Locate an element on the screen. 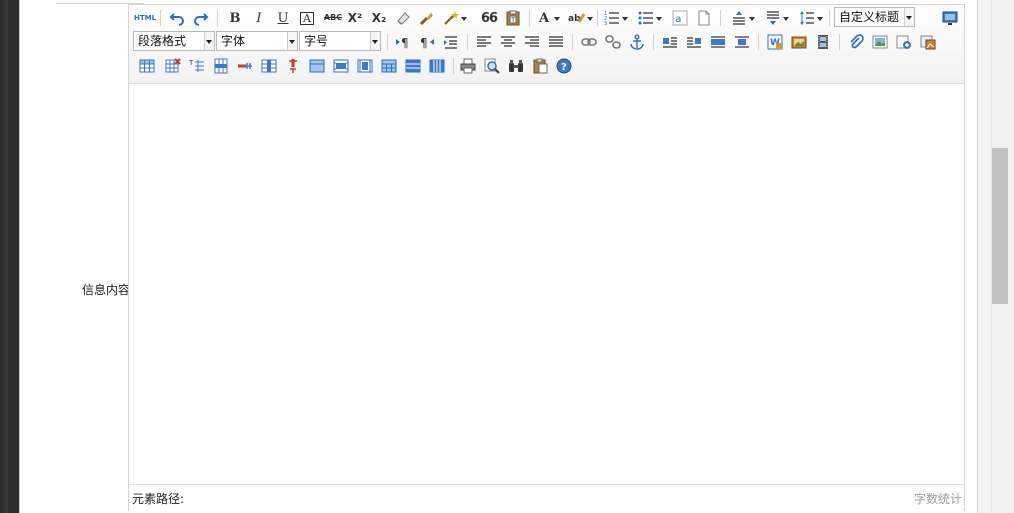  rtl-direction-button: ¶ is located at coordinates (427, 42).